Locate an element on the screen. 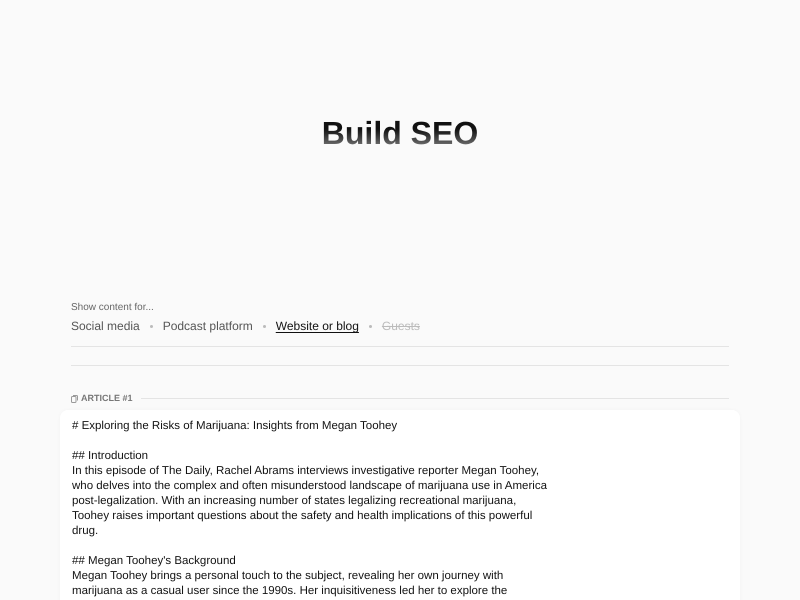 This screenshot has height=600, width=800. article-heading: ## Introduction is located at coordinates (111, 456).